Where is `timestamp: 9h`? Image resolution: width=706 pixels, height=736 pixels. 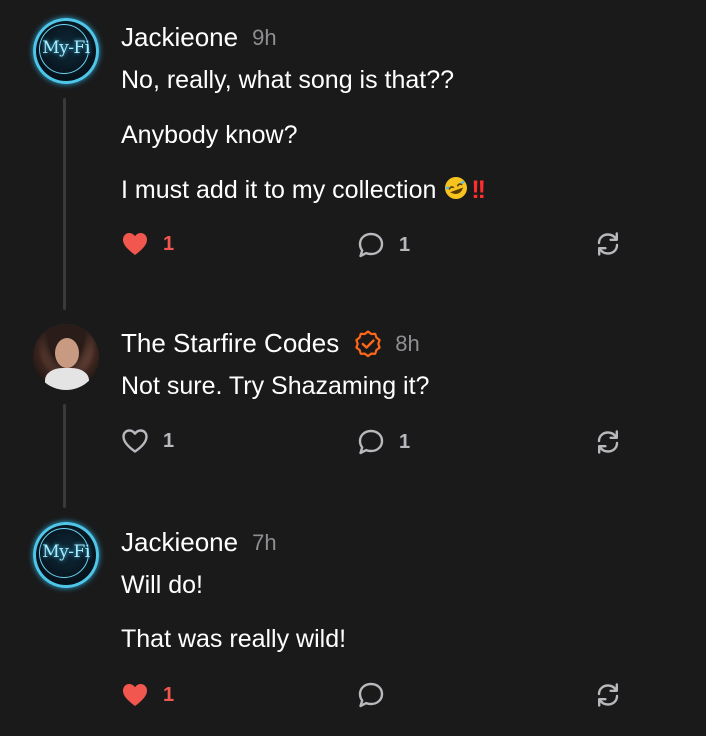 timestamp: 9h is located at coordinates (264, 38).